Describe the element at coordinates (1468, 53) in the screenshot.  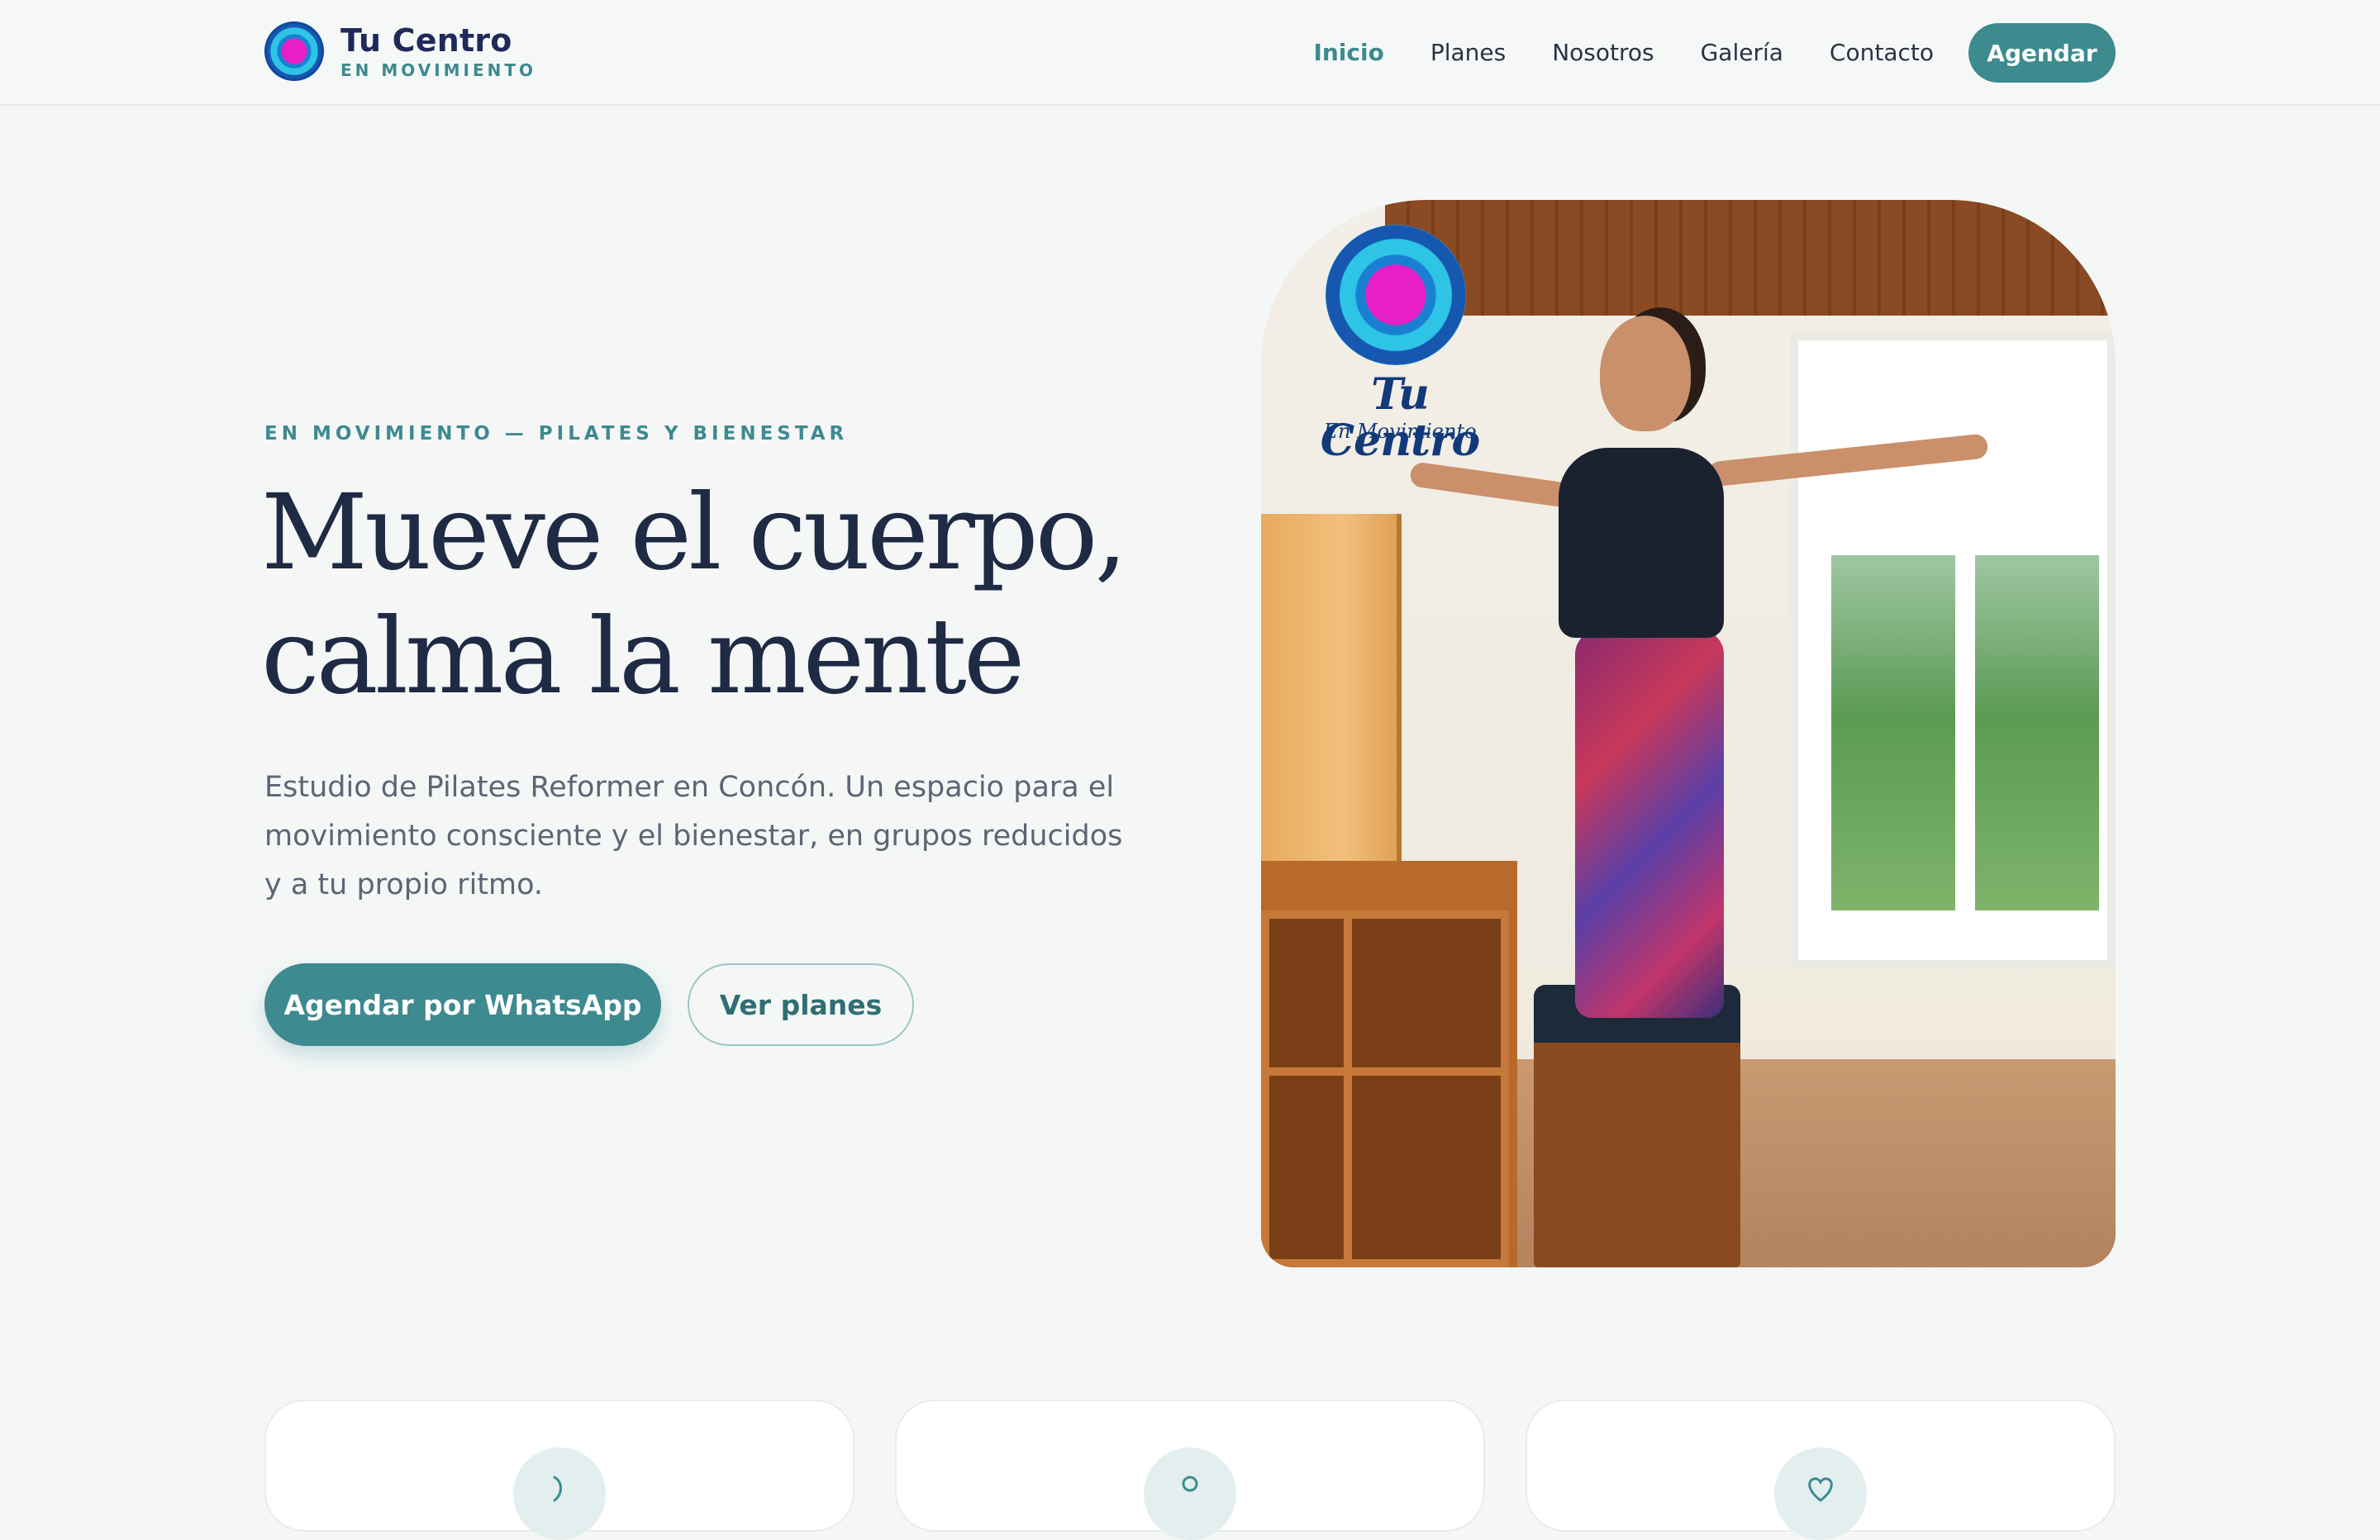
I see `nav-link-planes: Planes` at that location.